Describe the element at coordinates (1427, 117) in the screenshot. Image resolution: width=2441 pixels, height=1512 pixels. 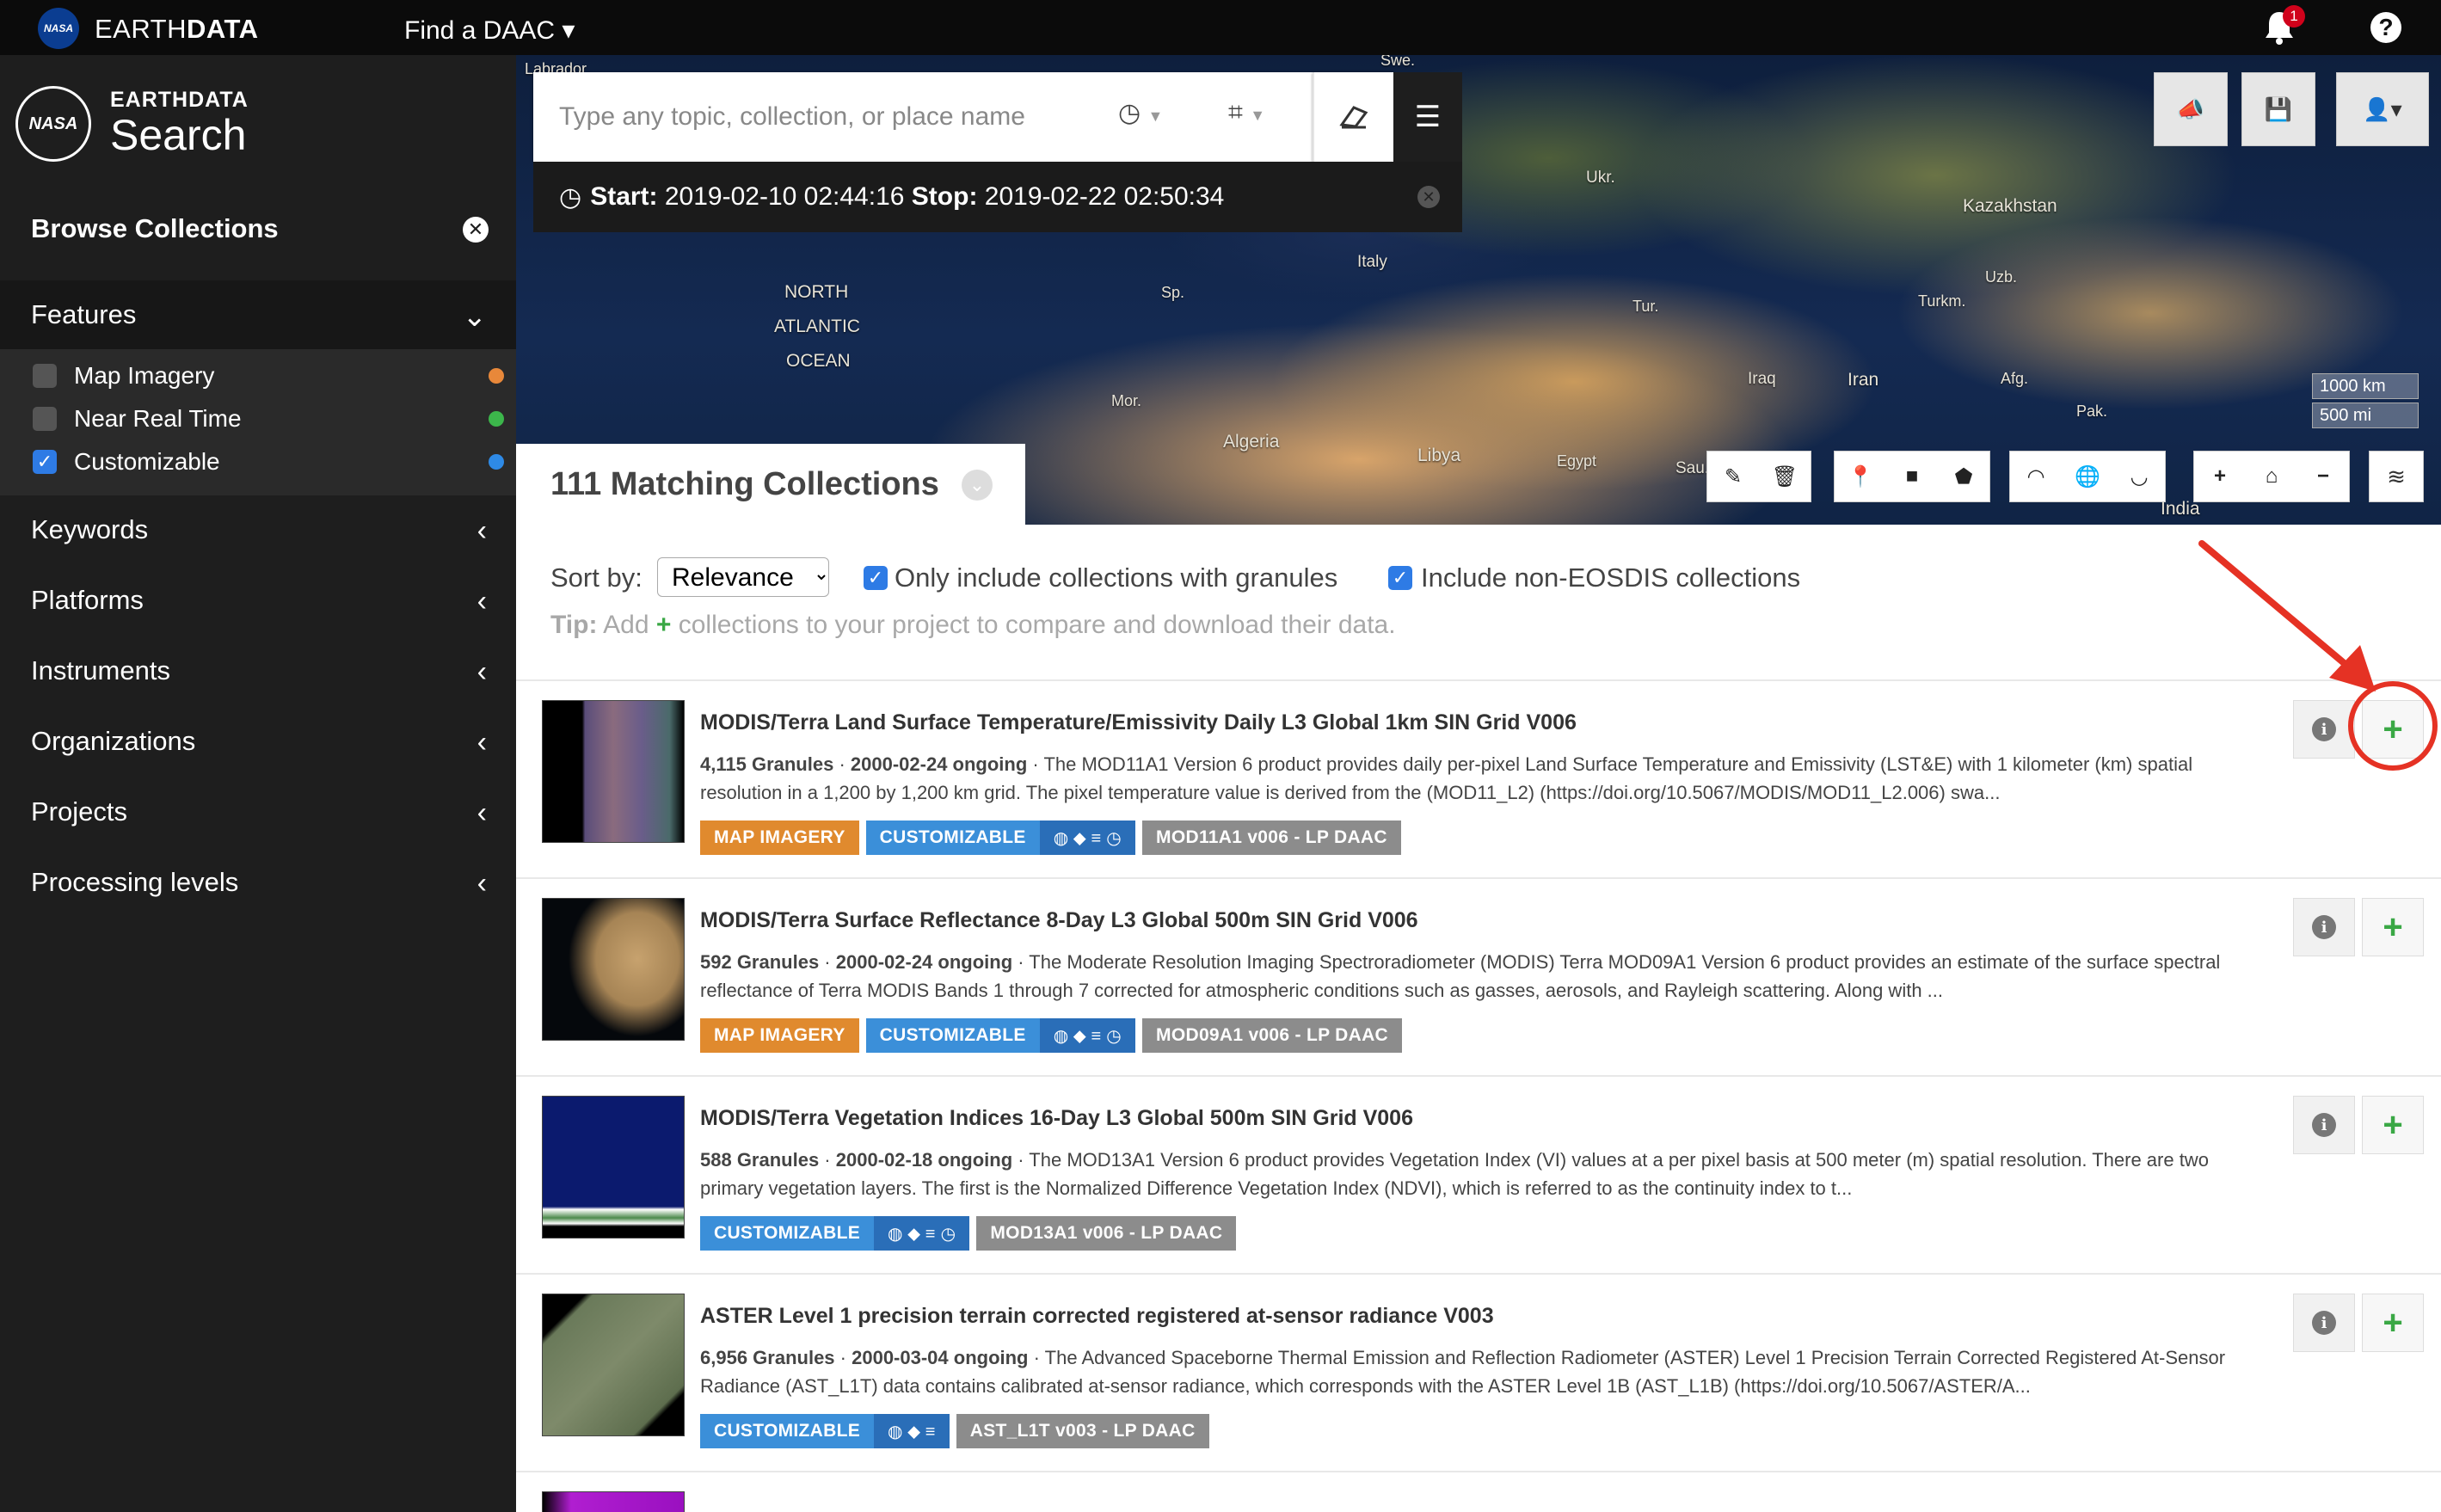
I see `menu-button: ☰` at that location.